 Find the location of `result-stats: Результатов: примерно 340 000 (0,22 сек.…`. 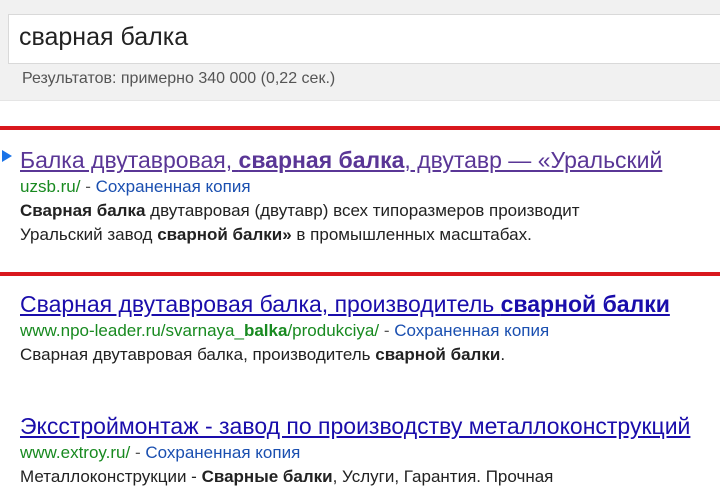

result-stats: Результатов: примерно 340 000 (0,22 сек.… is located at coordinates (179, 78).